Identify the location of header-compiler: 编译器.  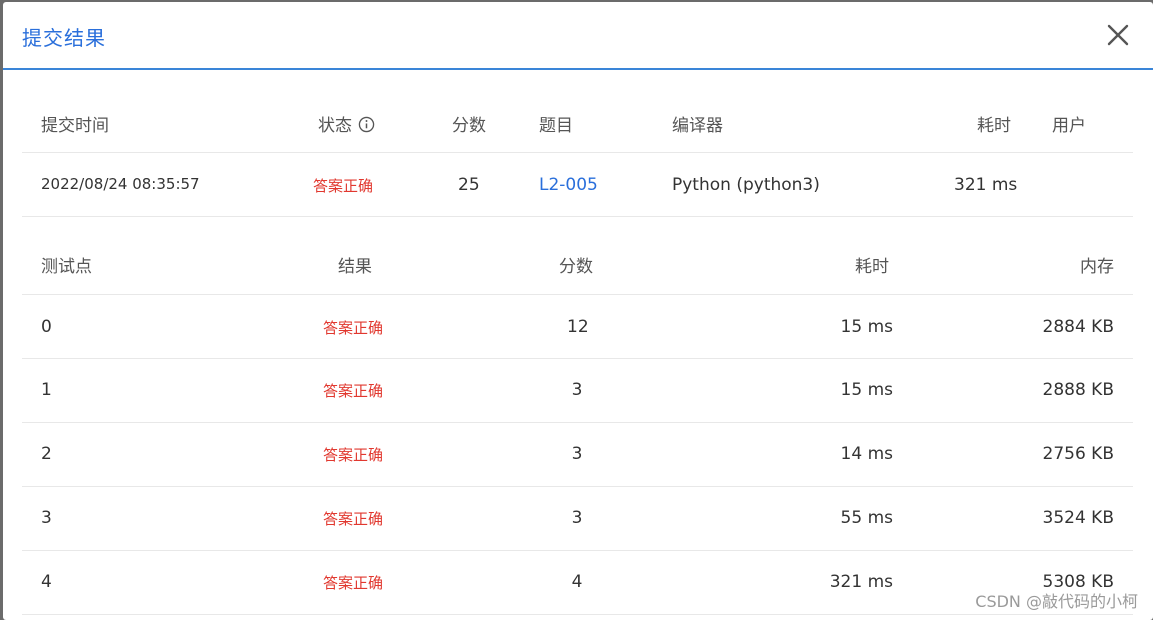
(697, 126).